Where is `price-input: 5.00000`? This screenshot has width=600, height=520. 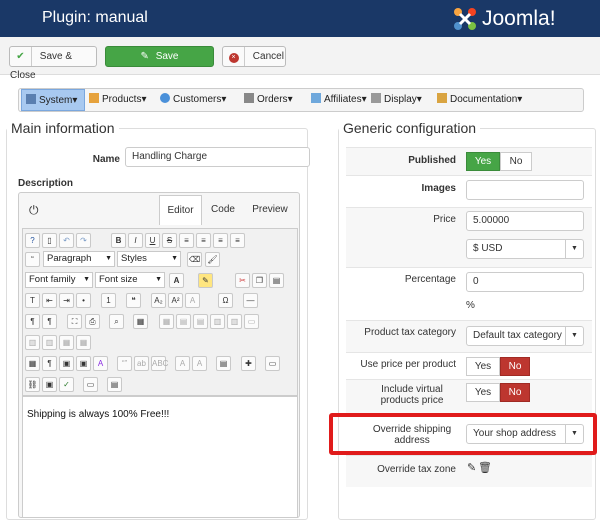 price-input: 5.00000 is located at coordinates (525, 221).